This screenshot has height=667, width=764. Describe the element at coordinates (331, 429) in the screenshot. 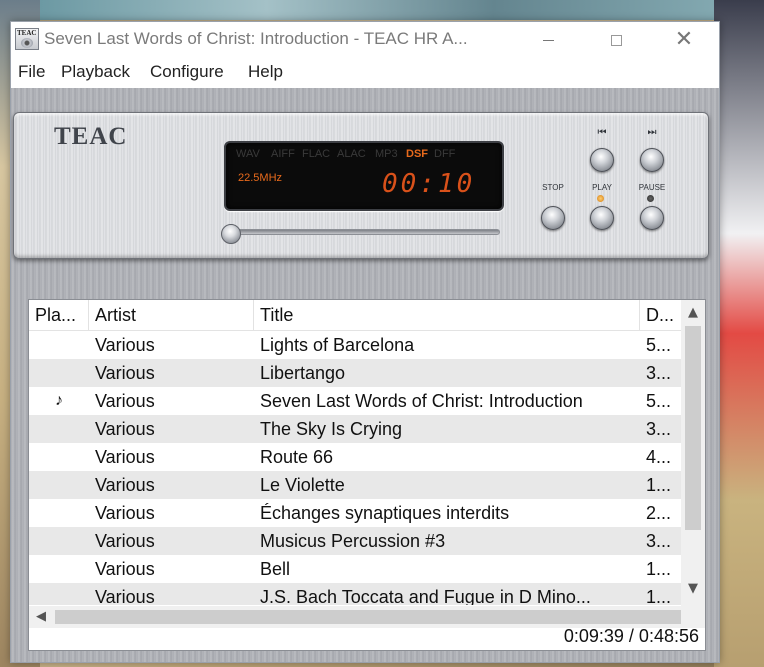

I see `title-cell: The Sky Is Crying` at that location.